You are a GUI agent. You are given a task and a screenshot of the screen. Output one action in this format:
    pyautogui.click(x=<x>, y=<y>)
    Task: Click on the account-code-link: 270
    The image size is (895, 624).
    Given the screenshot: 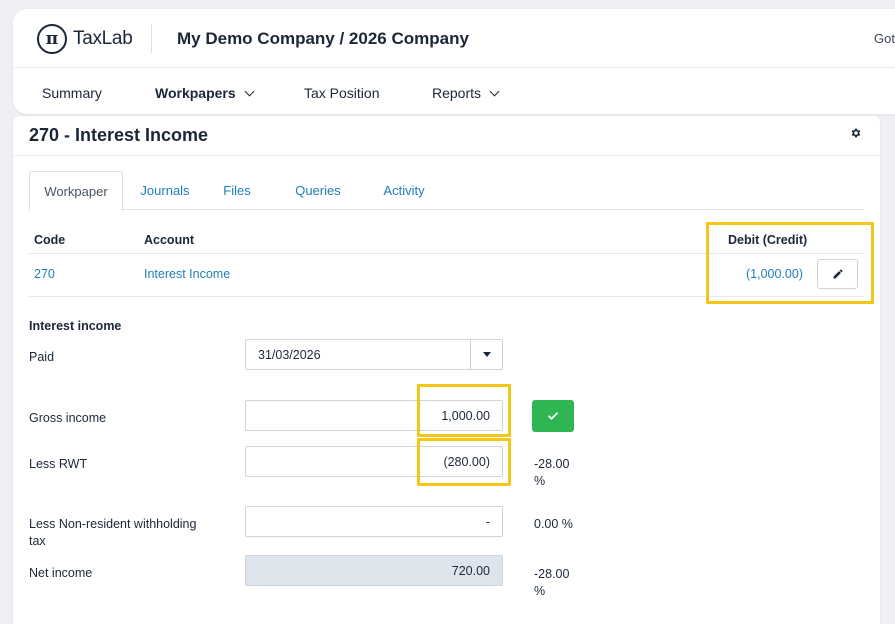 What is the action you would take?
    pyautogui.click(x=44, y=274)
    